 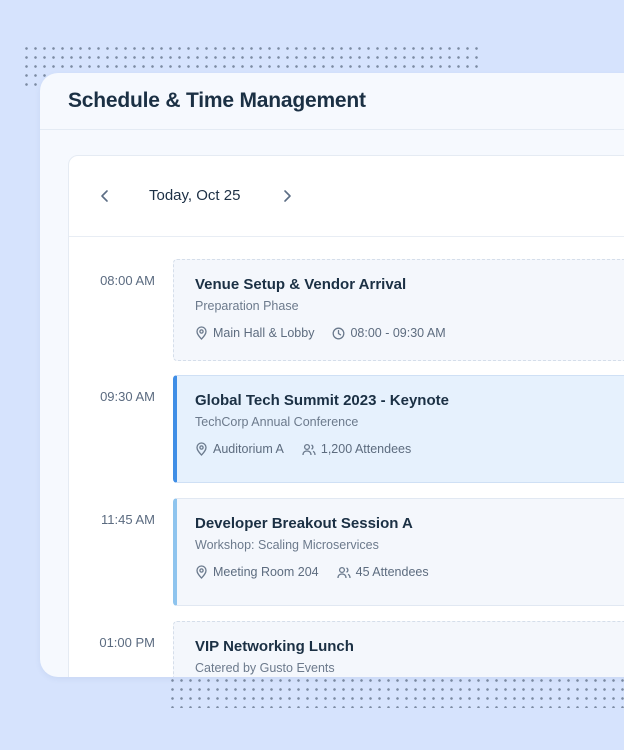 What do you see at coordinates (128, 519) in the screenshot?
I see `slot-time: 11:45 AM` at bounding box center [128, 519].